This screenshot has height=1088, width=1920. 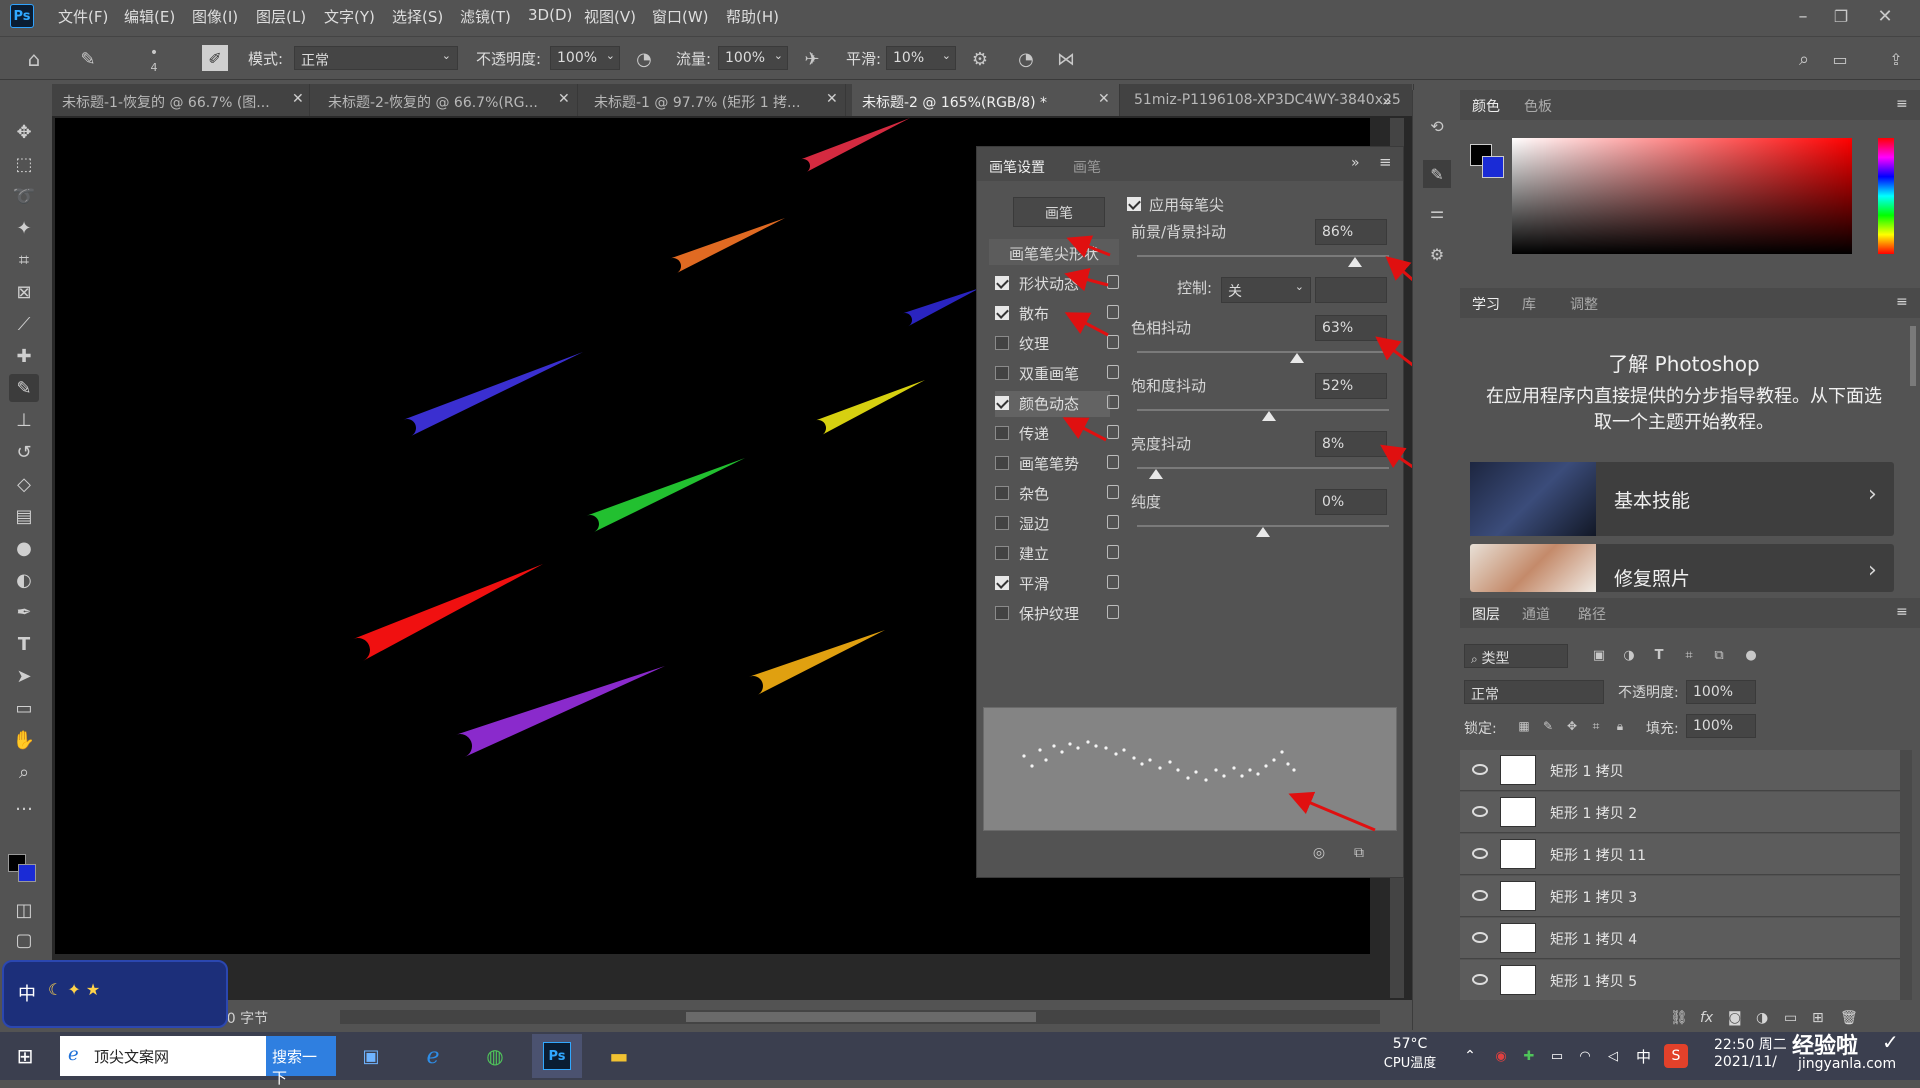 What do you see at coordinates (24, 740) in the screenshot?
I see `hand-tool-icon: ✋` at bounding box center [24, 740].